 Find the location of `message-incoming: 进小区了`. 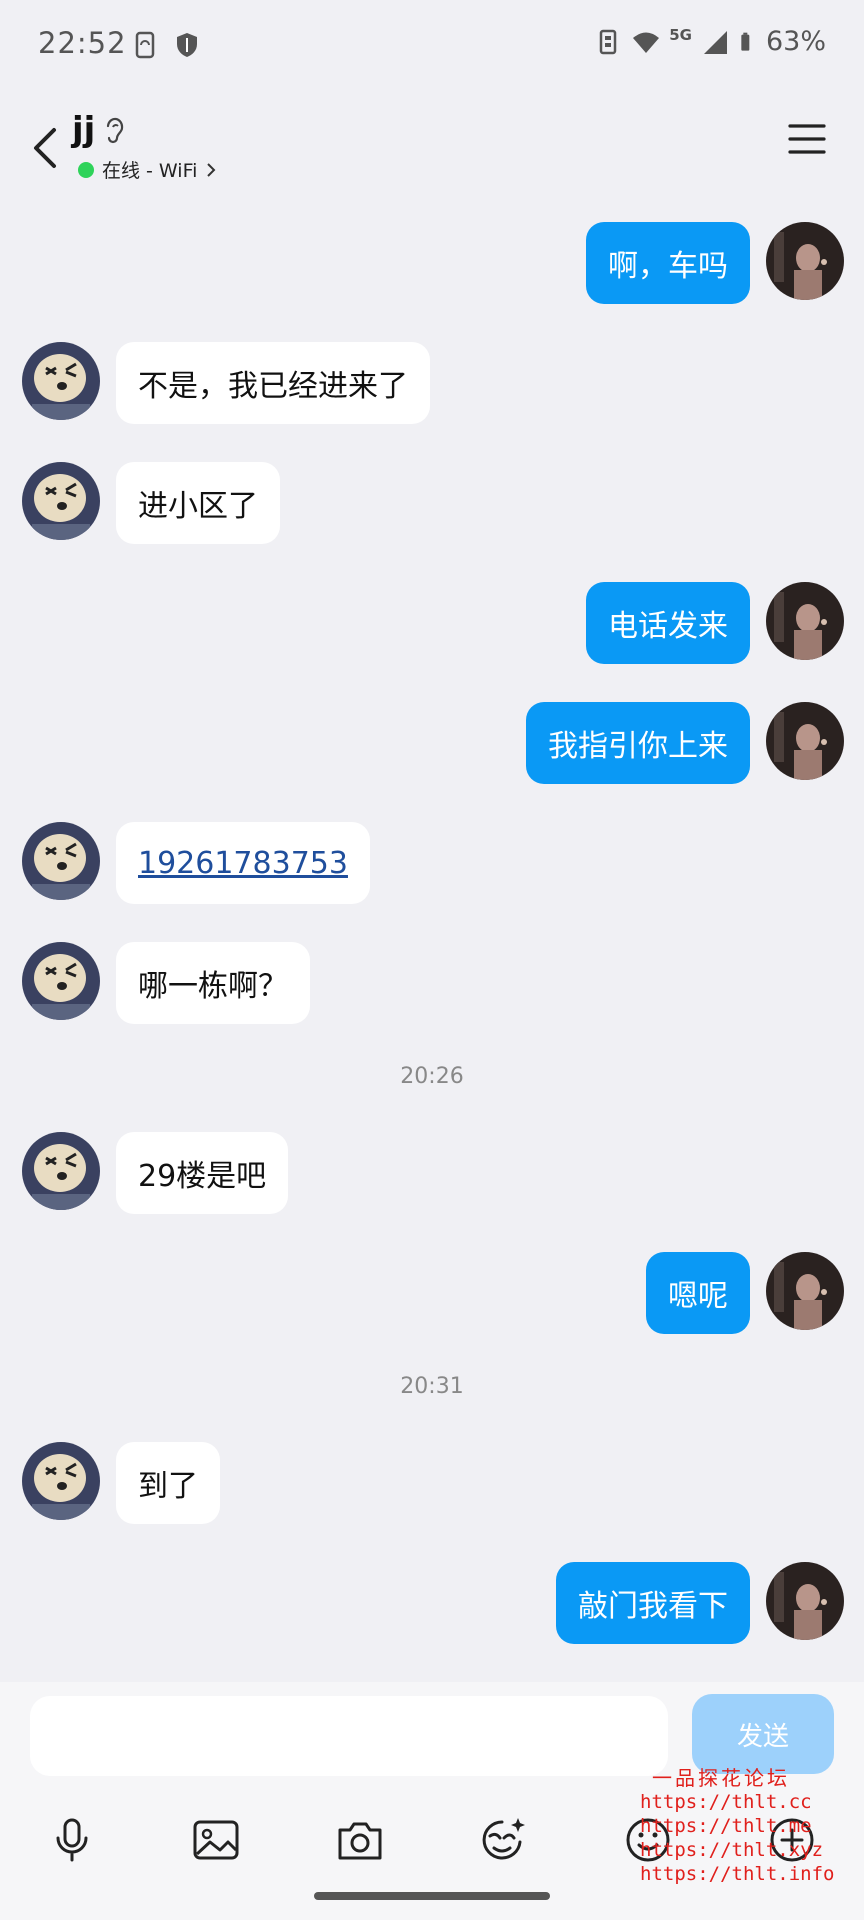

message-incoming: 进小区了 is located at coordinates (151, 503).